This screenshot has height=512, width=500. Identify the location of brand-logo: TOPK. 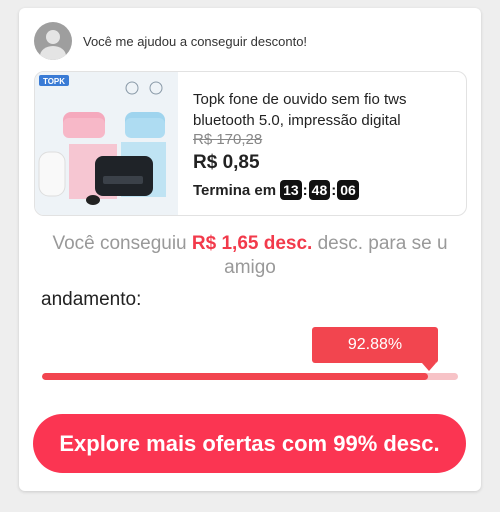
(54, 81).